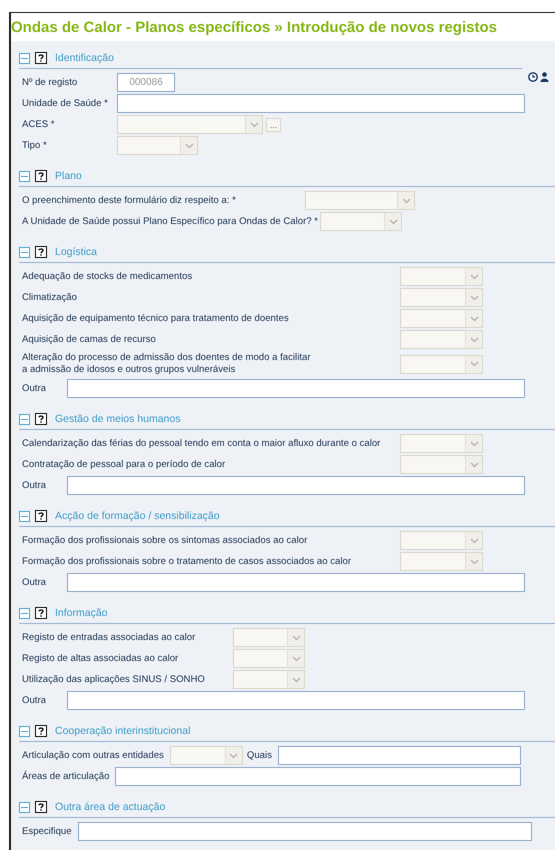 The height and width of the screenshot is (850, 555). I want to click on field-label: Quais, so click(259, 756).